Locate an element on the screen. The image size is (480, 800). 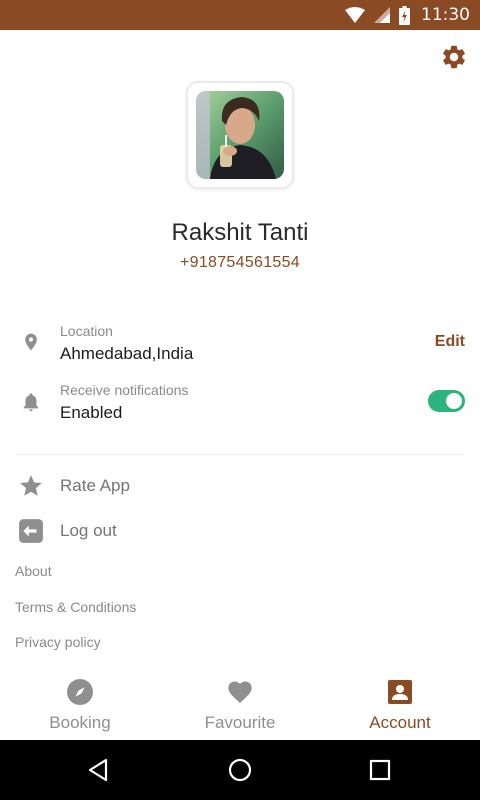
home-icon is located at coordinates (240, 770).